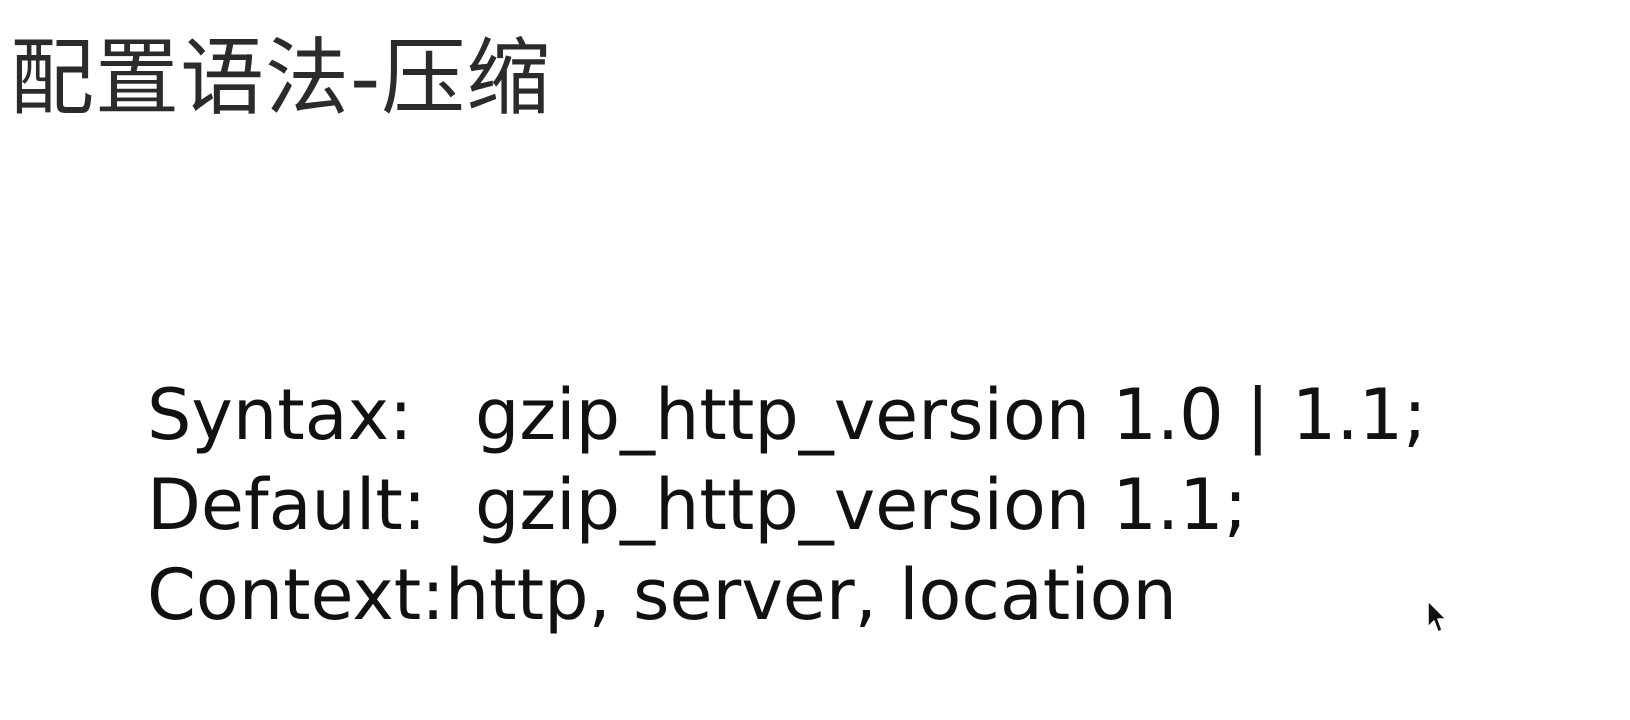 This screenshot has height=720, width=1630. I want to click on slide-title: 配置语法-压缩, so click(281, 78).